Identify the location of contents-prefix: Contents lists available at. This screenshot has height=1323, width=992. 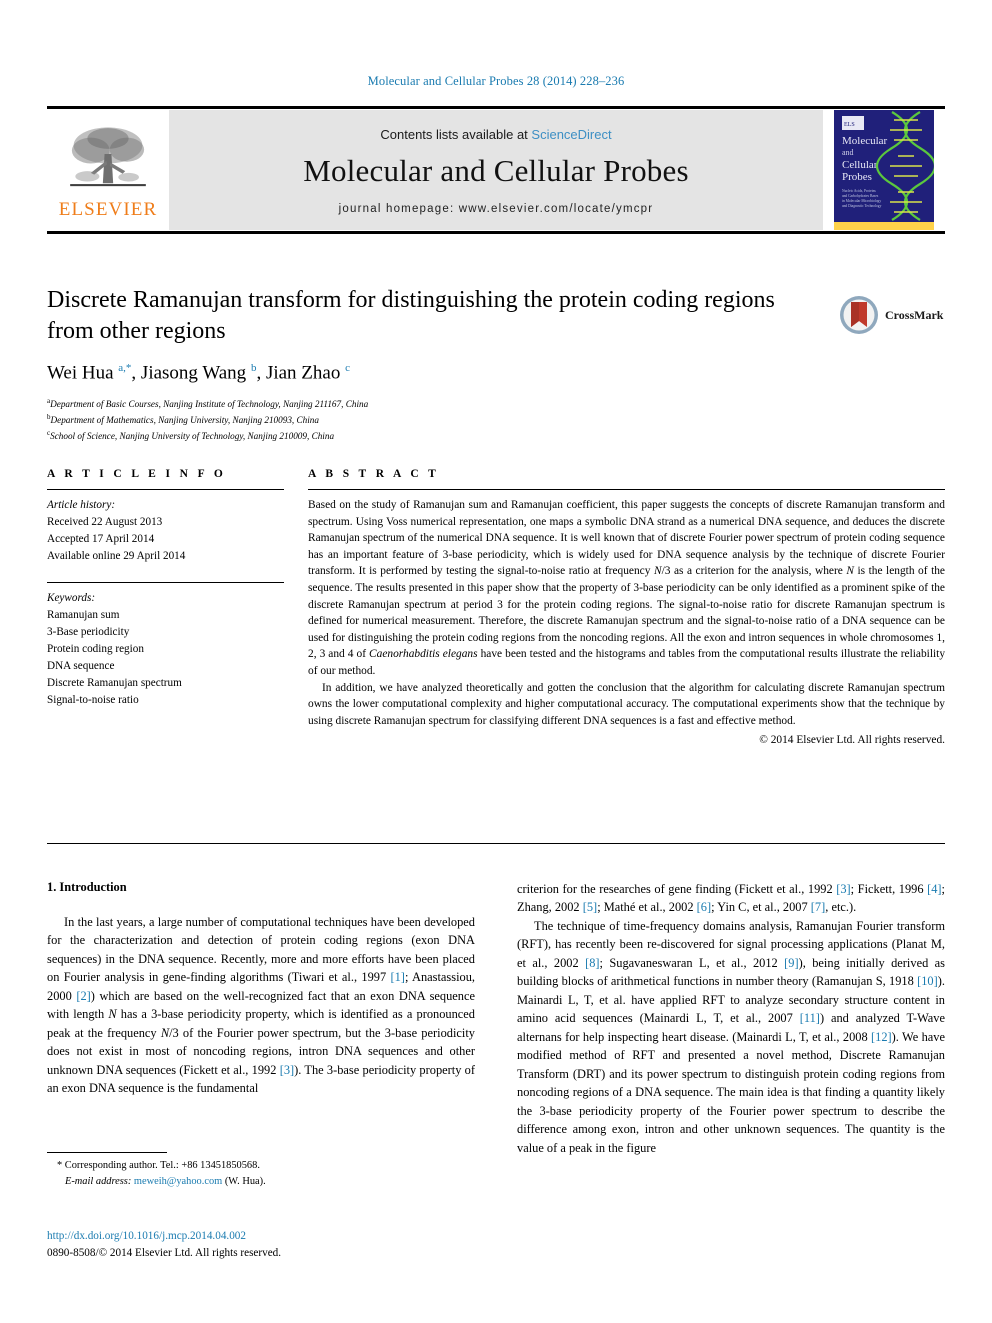
(456, 134).